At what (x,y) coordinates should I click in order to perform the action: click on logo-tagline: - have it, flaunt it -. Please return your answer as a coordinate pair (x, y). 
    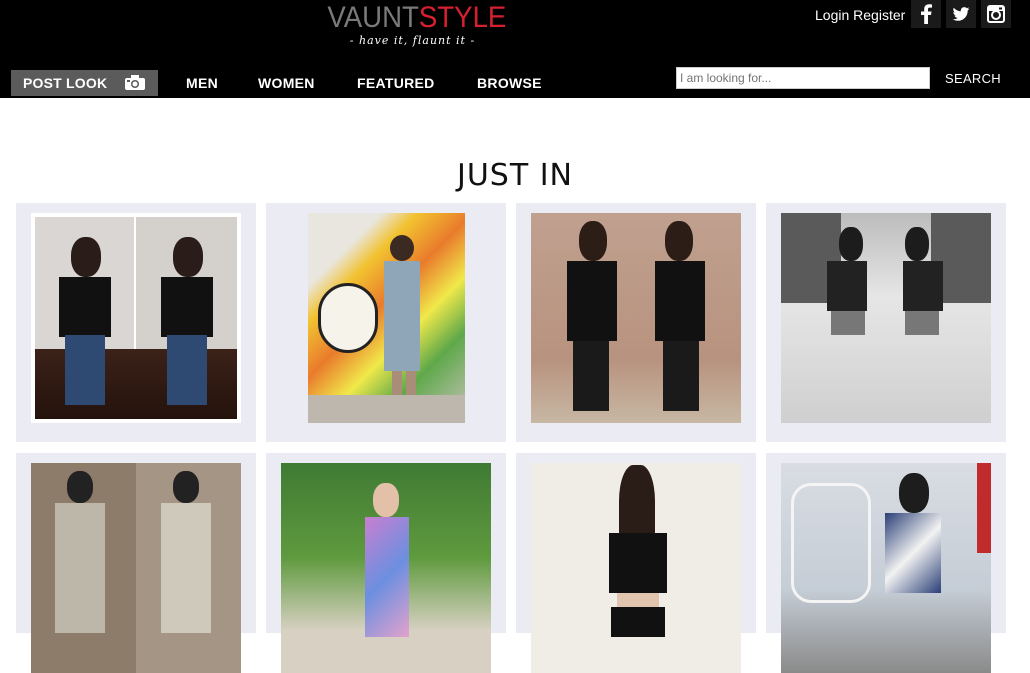
    Looking at the image, I should click on (412, 40).